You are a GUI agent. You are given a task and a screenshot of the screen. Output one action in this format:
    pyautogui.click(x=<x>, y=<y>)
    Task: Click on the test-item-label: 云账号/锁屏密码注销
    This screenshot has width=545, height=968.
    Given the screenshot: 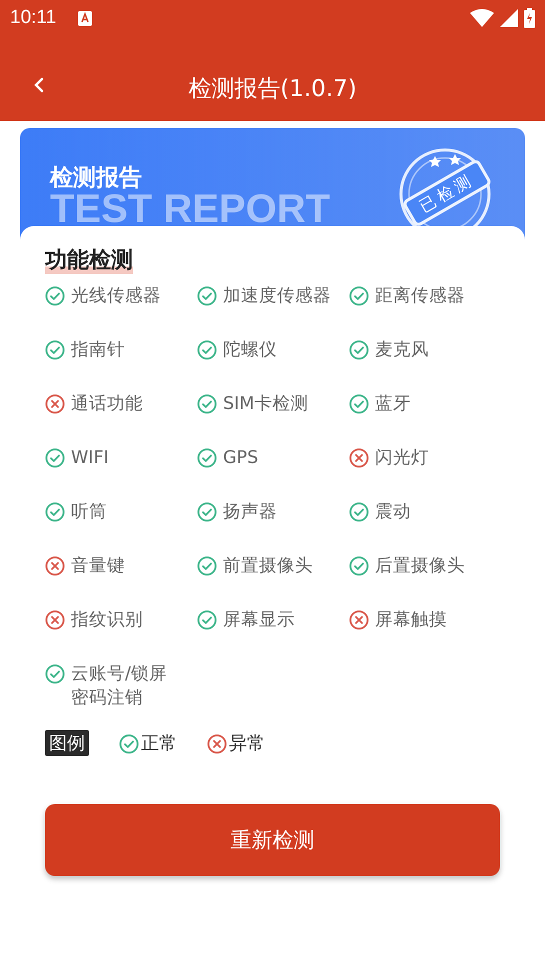 What is the action you would take?
    pyautogui.click(x=119, y=686)
    